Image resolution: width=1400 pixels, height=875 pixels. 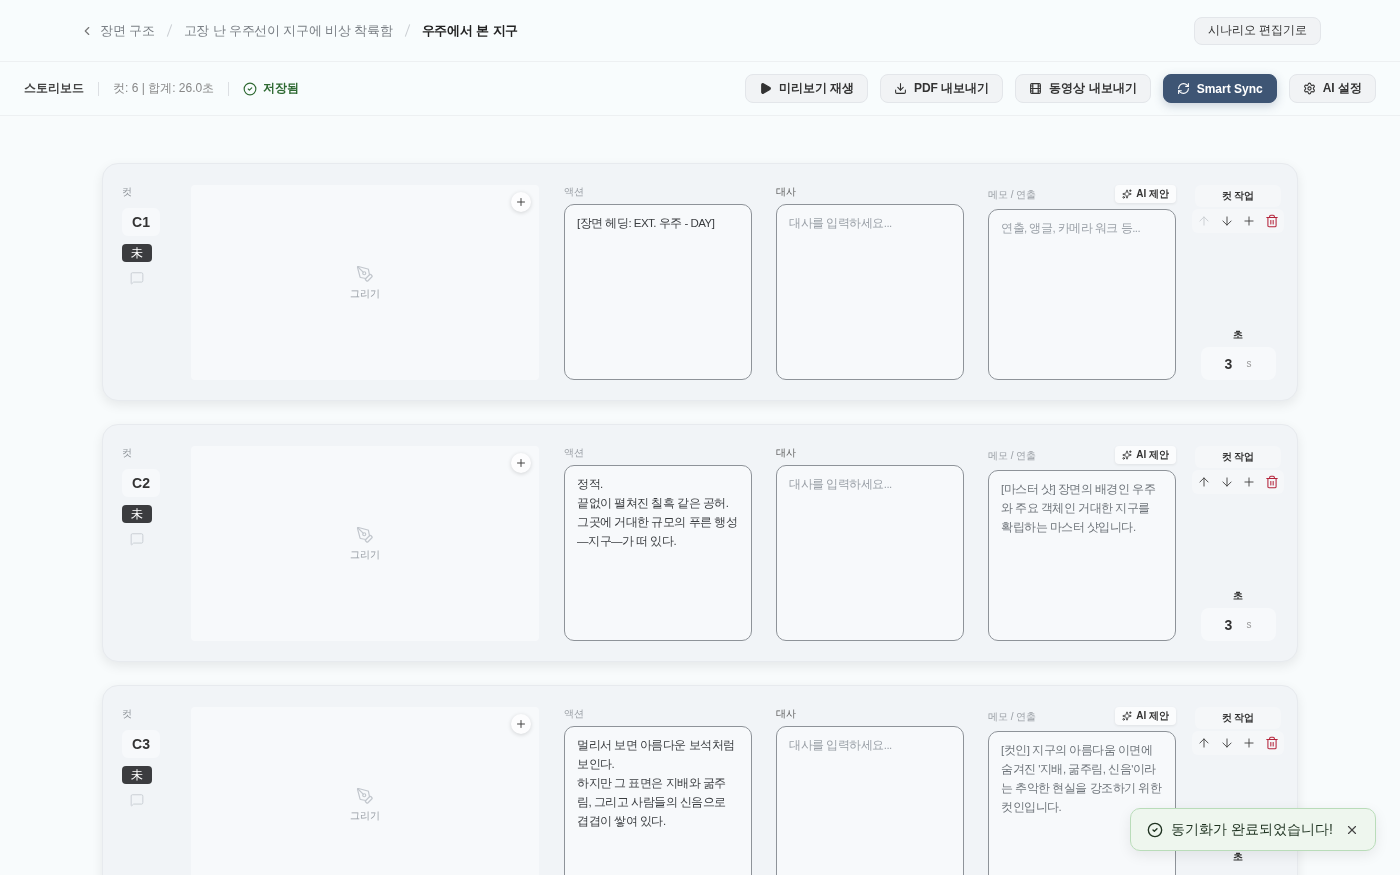 I want to click on toolbar-button: AI 설정, so click(x=1332, y=88).